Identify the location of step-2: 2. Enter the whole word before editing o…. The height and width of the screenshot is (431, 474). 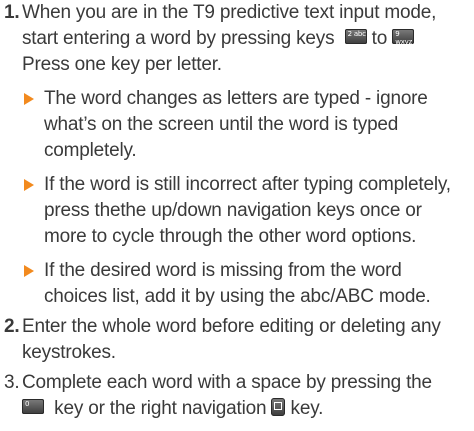
(237, 340).